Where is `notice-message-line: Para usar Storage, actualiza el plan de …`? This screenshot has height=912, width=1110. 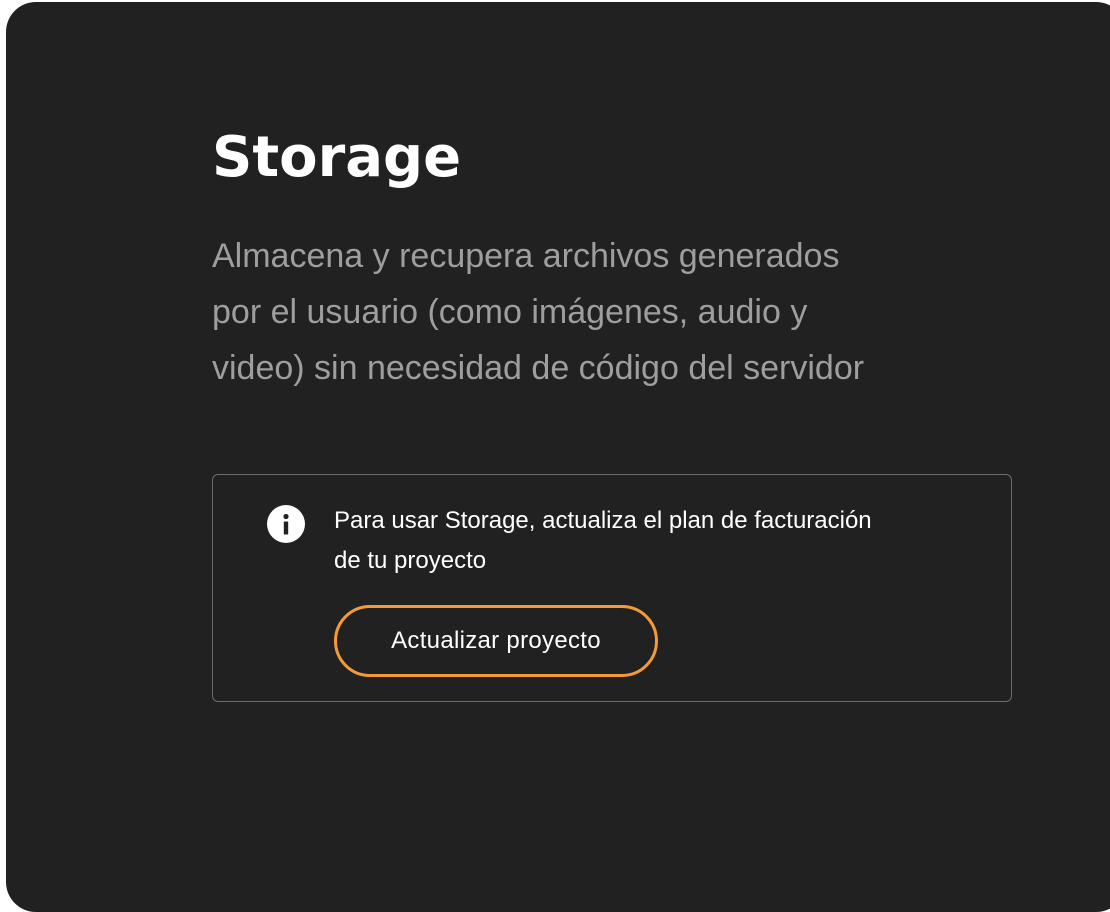
notice-message-line: Para usar Storage, actualiza el plan de … is located at coordinates (603, 520).